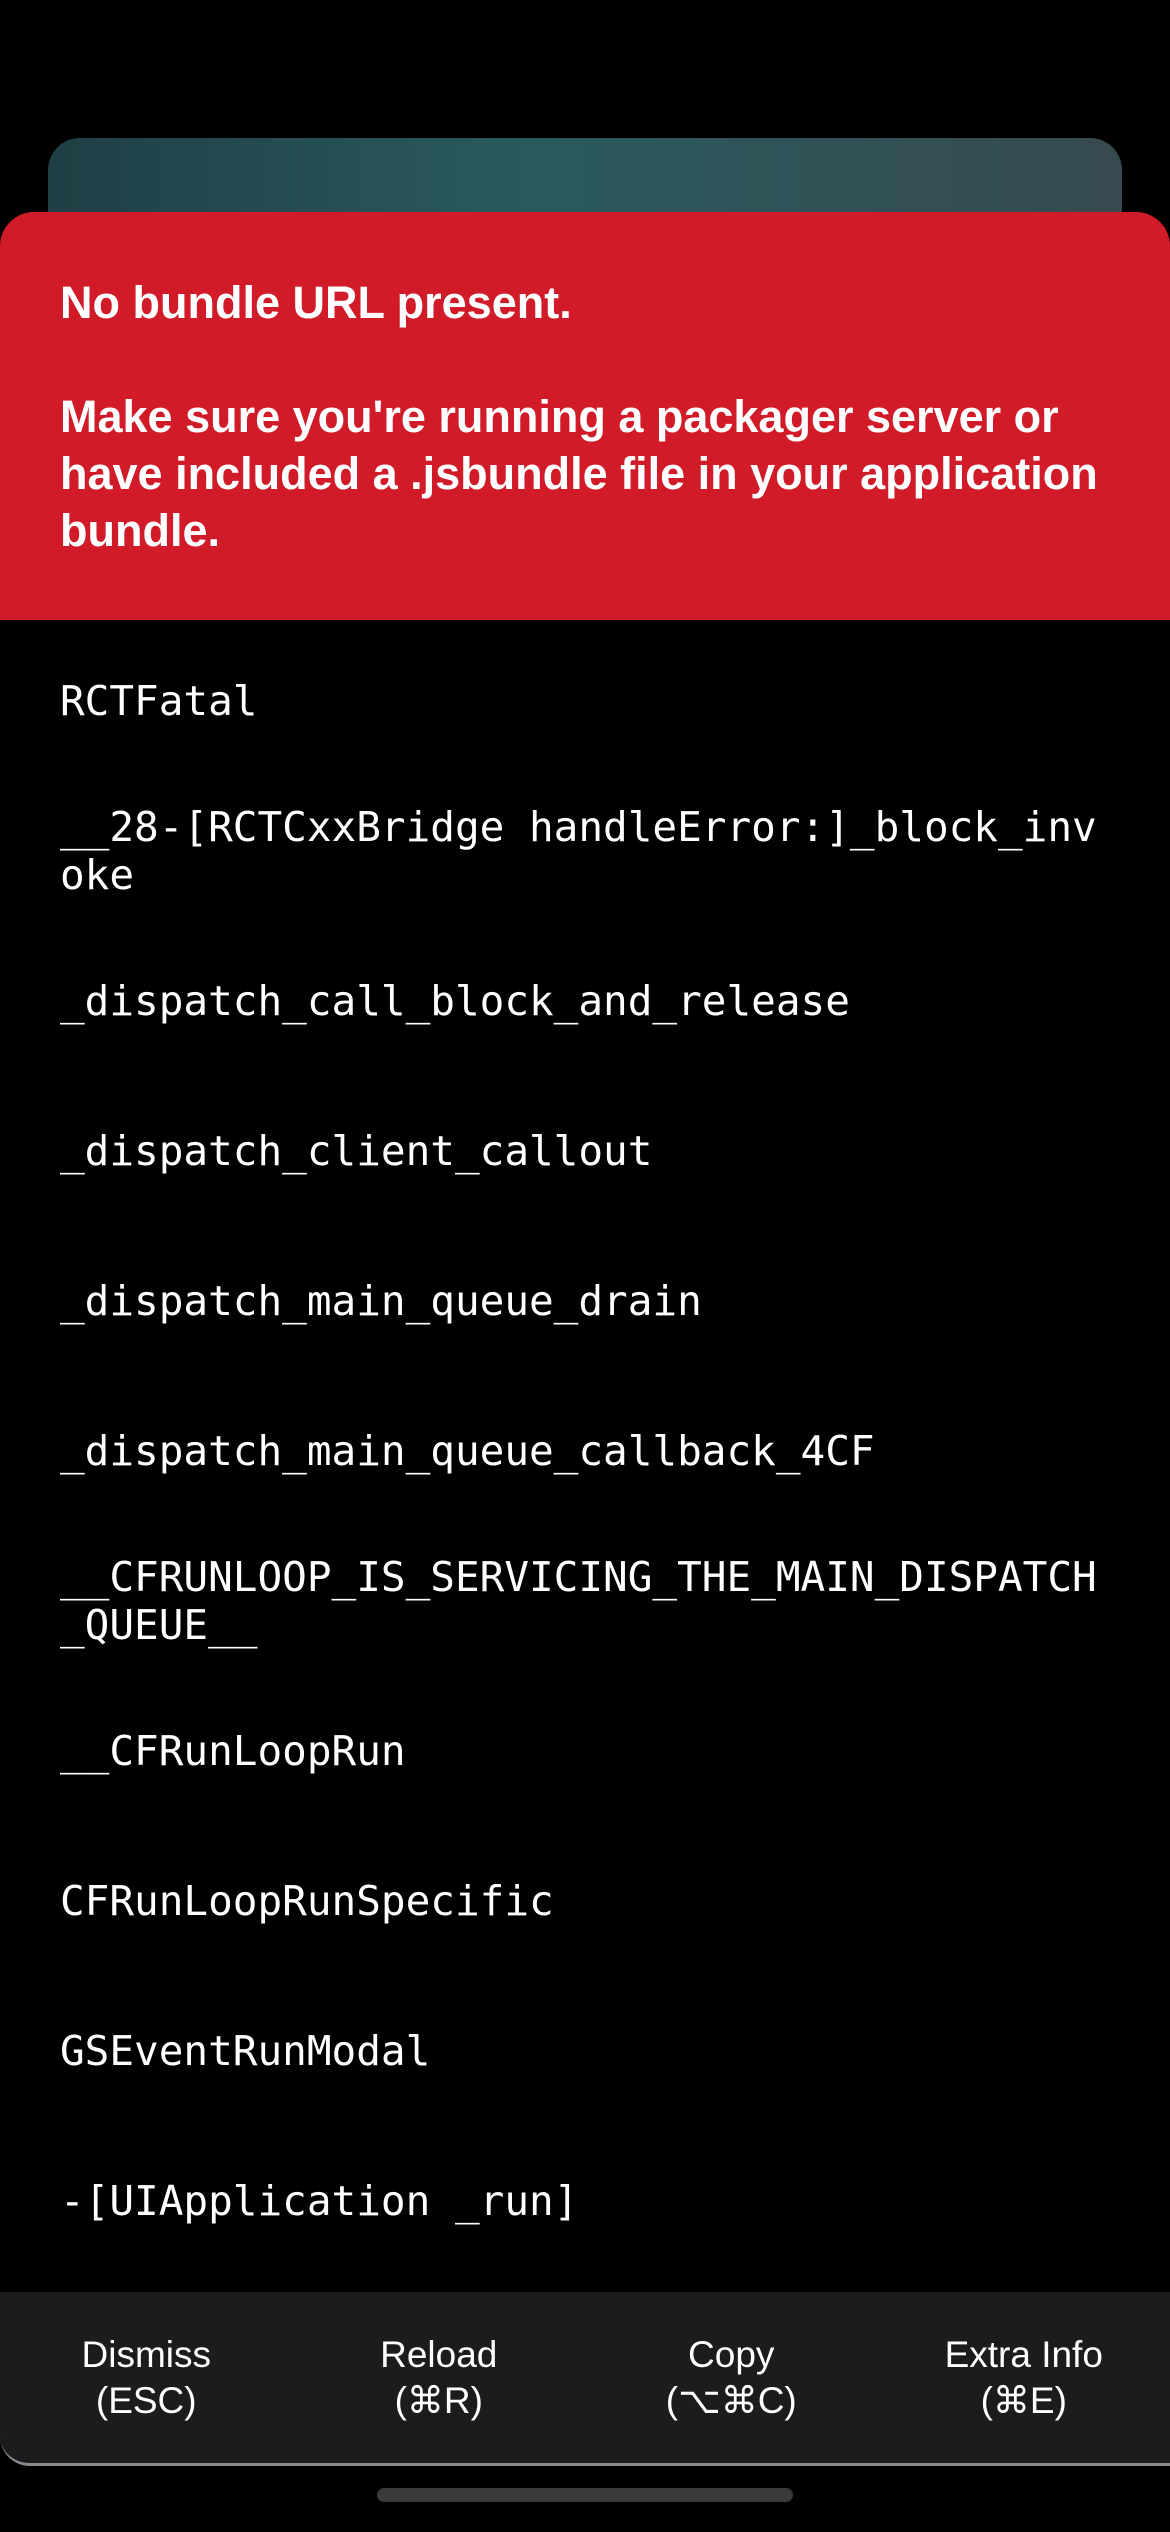  What do you see at coordinates (1023, 2354) in the screenshot?
I see `extra-info-label: Extra Info` at bounding box center [1023, 2354].